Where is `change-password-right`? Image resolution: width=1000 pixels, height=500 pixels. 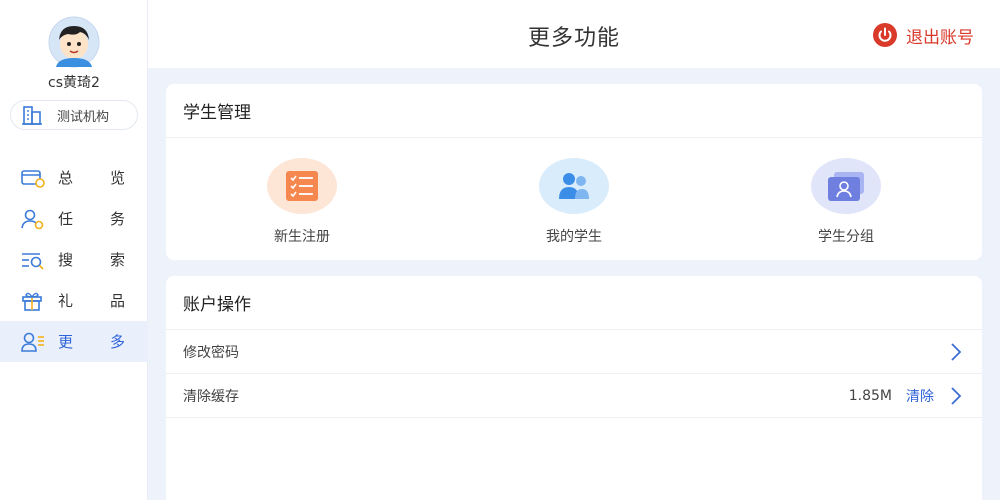
change-password-right is located at coordinates (956, 352).